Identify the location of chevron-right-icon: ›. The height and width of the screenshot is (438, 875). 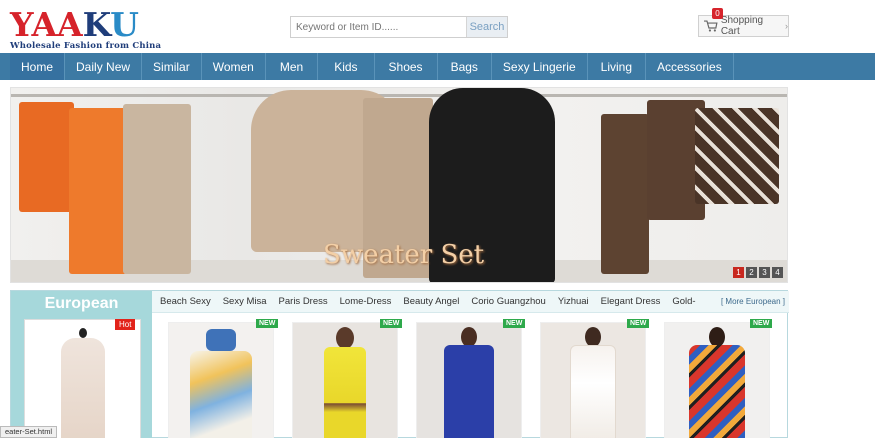
(786, 26).